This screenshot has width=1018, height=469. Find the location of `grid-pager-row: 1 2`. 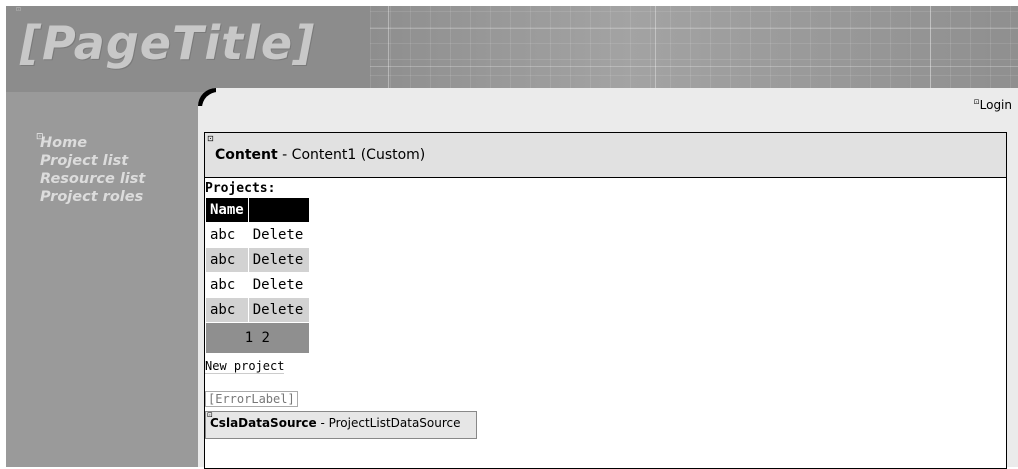

grid-pager-row: 1 2 is located at coordinates (257, 338).